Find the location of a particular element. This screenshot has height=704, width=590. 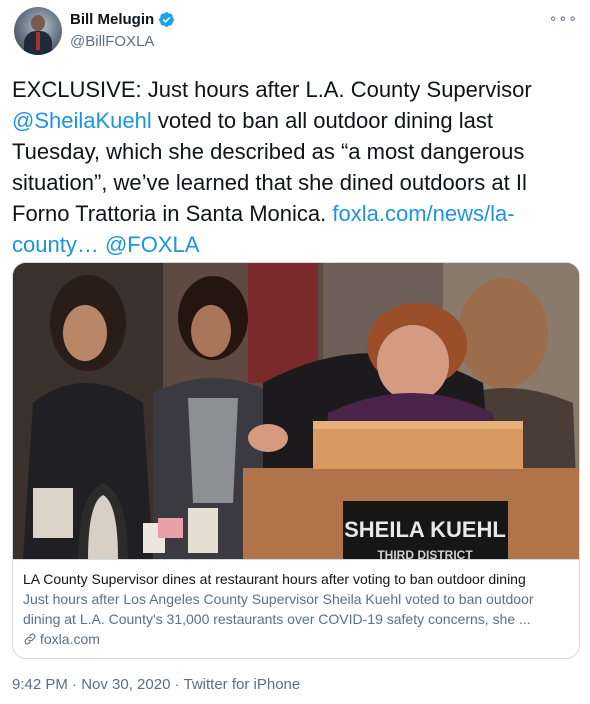

mention-sheilakuehl: @SheilaKuehl is located at coordinates (82, 120).